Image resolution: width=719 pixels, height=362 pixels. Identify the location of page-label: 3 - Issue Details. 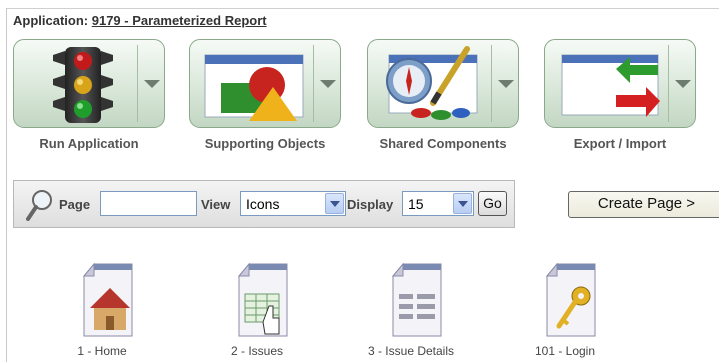
(411, 351).